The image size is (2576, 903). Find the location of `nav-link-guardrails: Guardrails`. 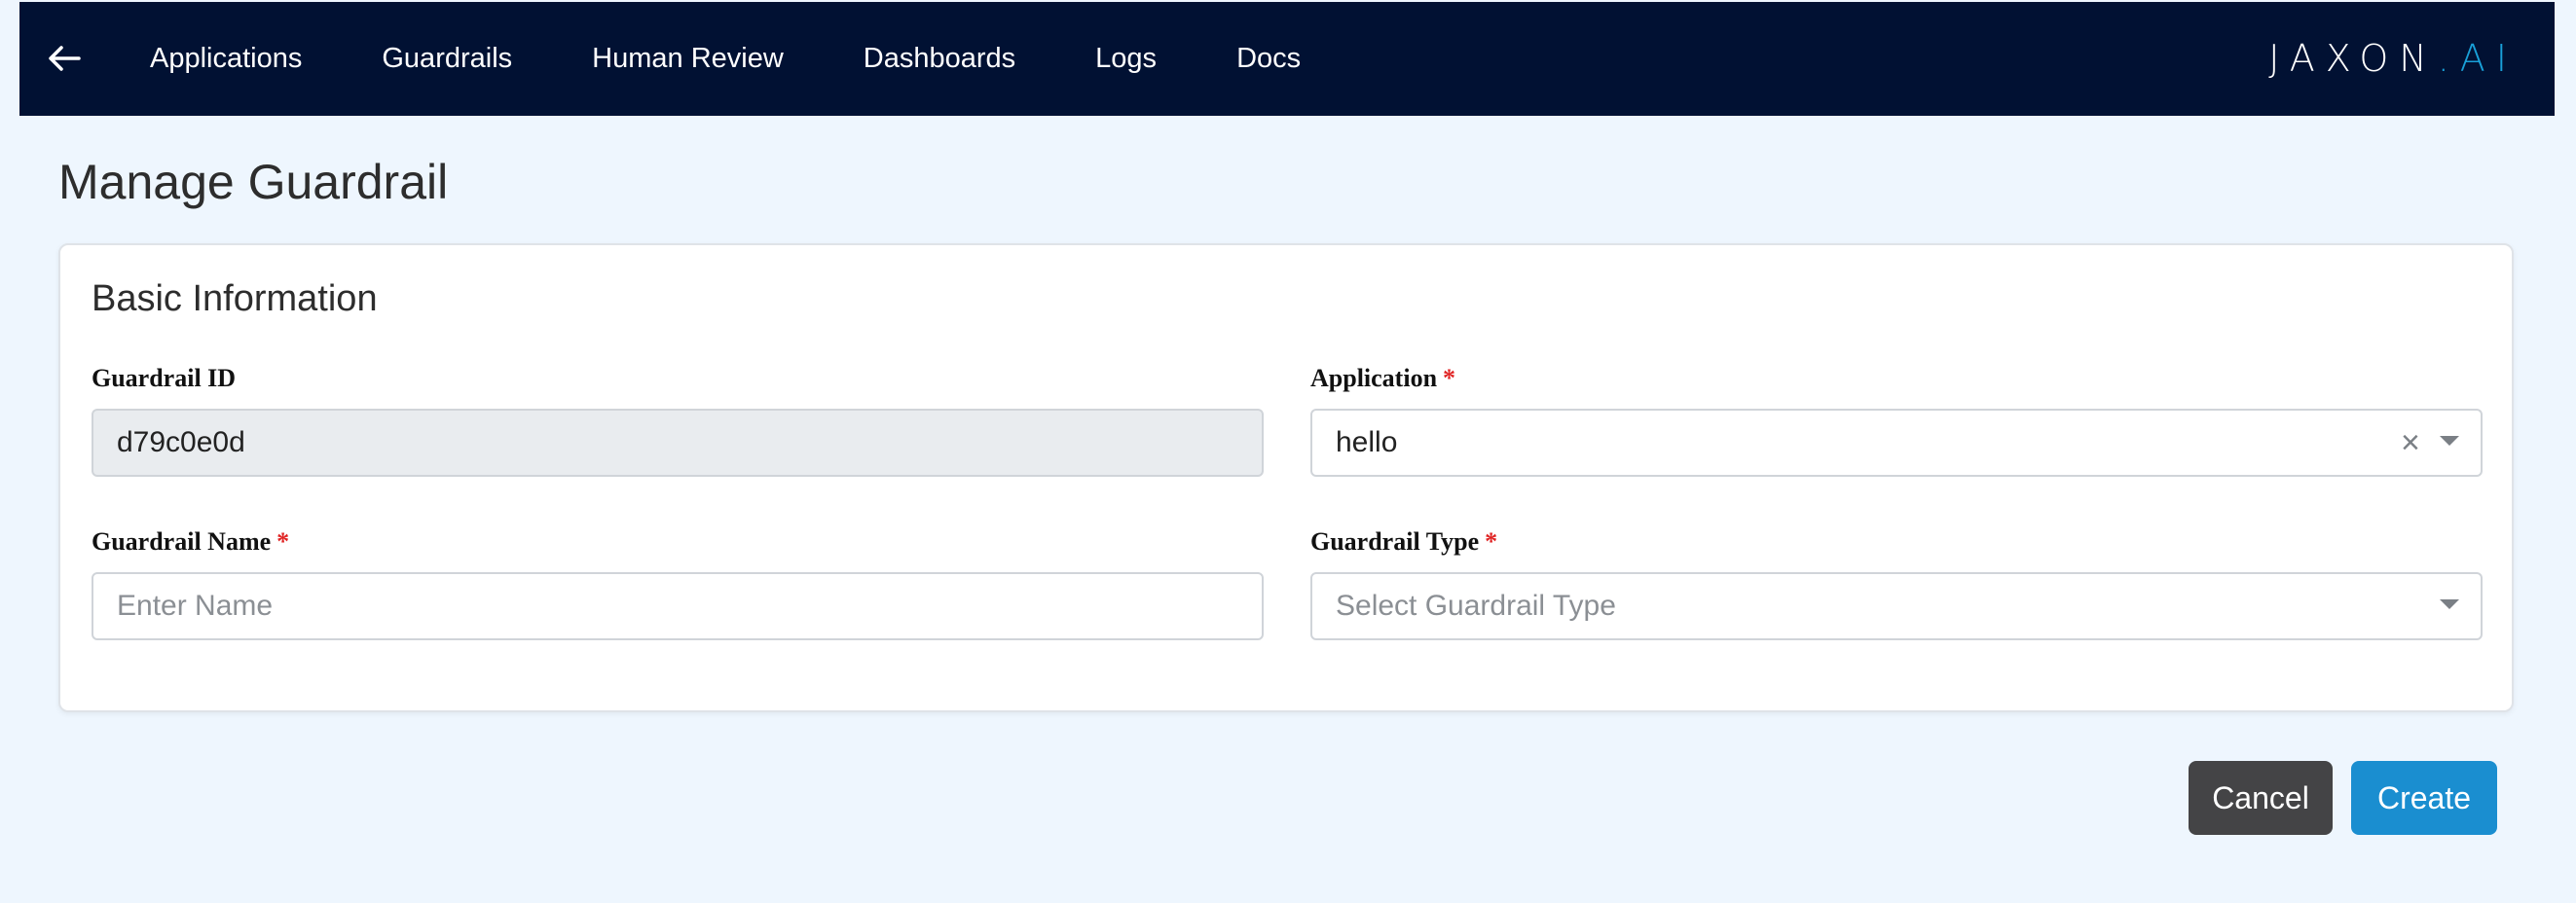

nav-link-guardrails: Guardrails is located at coordinates (447, 59).